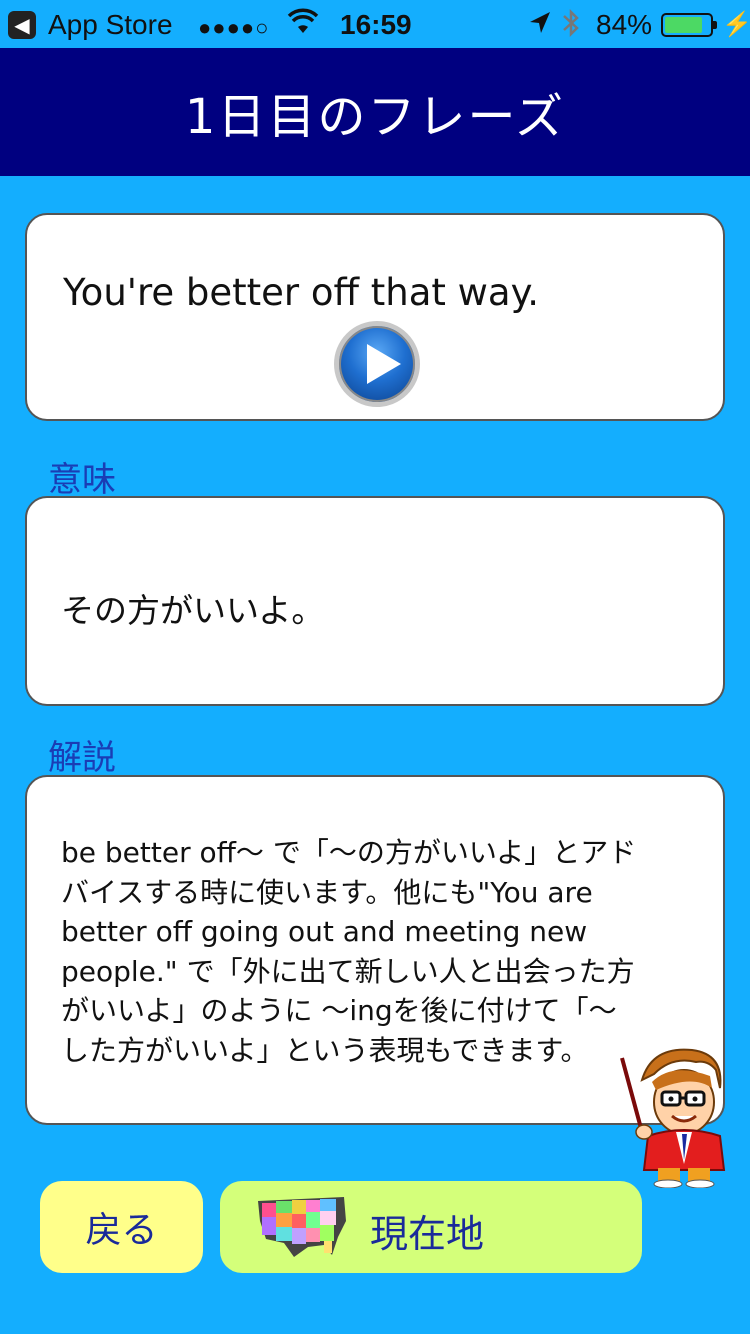  I want to click on usa-map-icon, so click(302, 1227).